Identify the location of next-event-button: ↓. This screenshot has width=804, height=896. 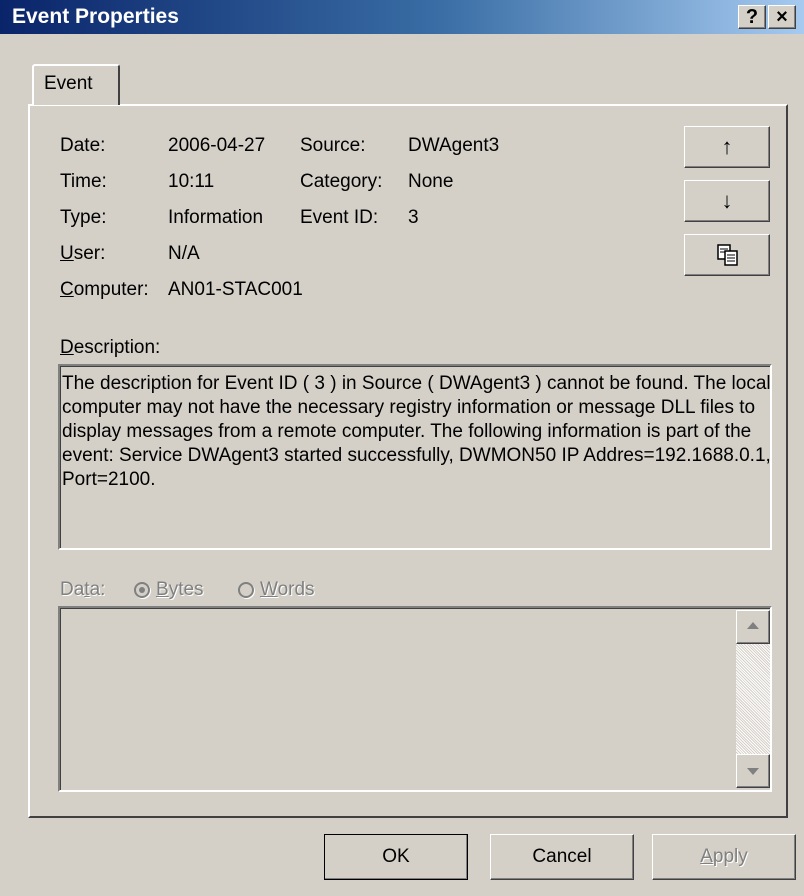
(727, 201).